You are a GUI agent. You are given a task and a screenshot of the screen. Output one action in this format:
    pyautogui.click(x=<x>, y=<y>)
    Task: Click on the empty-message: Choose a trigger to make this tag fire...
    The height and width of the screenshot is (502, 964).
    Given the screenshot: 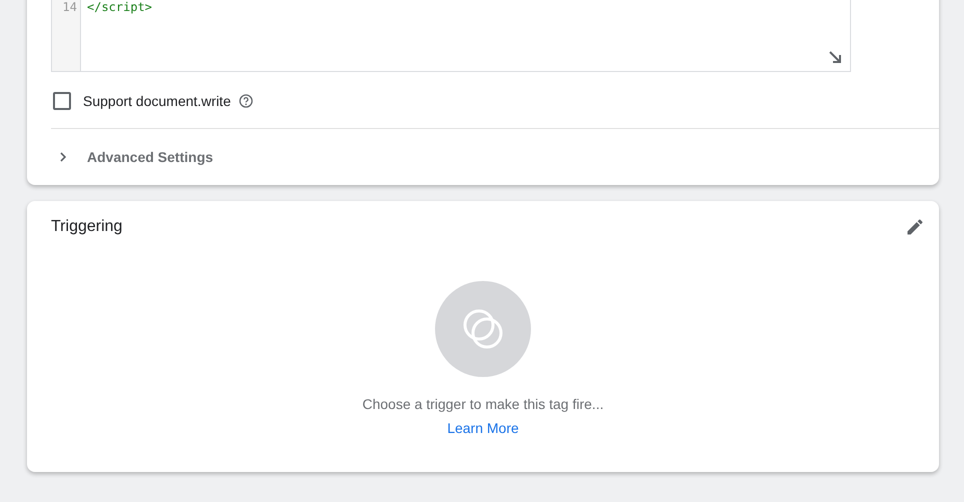 What is the action you would take?
    pyautogui.click(x=483, y=404)
    